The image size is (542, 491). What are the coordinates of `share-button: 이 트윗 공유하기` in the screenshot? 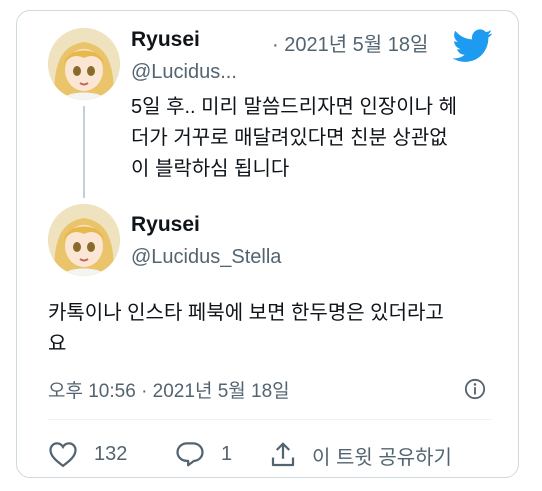 It's located at (360, 455).